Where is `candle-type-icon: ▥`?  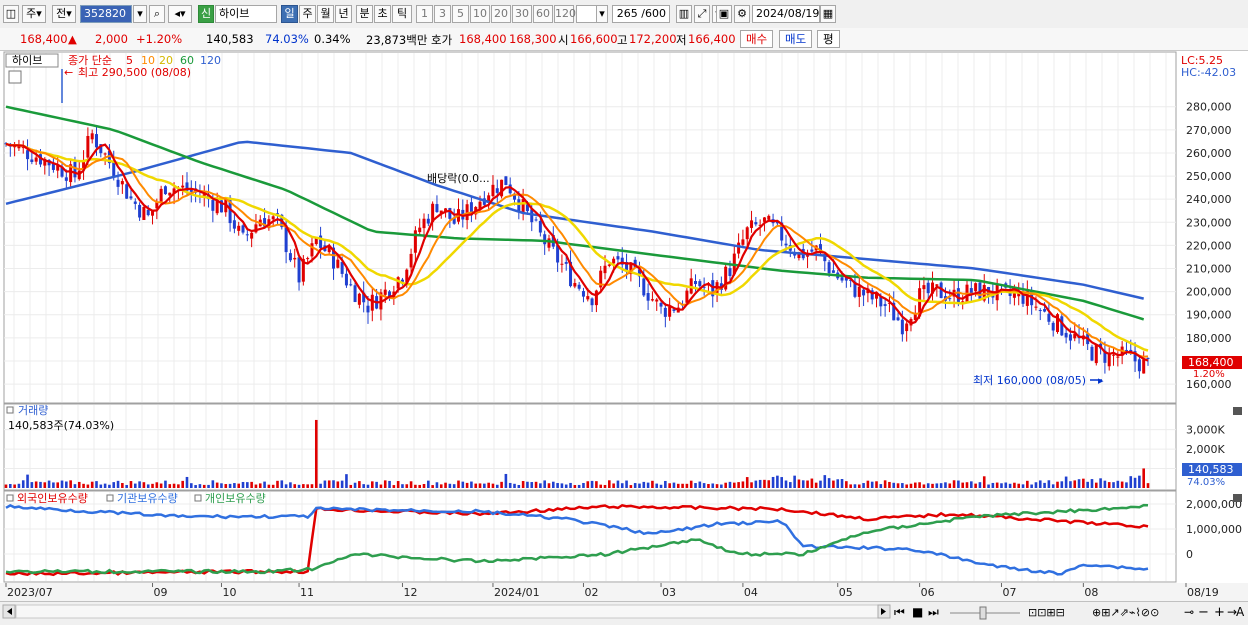
candle-type-icon: ▥ is located at coordinates (684, 14).